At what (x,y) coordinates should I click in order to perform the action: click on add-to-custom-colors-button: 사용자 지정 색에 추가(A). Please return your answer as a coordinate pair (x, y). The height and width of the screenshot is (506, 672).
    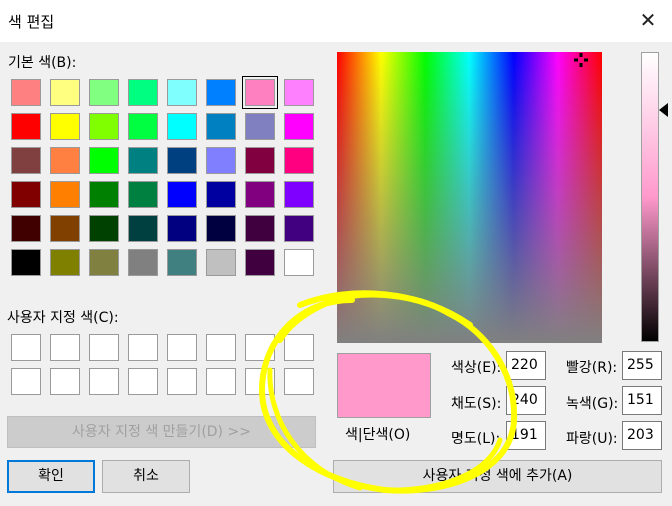
    Looking at the image, I should click on (497, 476).